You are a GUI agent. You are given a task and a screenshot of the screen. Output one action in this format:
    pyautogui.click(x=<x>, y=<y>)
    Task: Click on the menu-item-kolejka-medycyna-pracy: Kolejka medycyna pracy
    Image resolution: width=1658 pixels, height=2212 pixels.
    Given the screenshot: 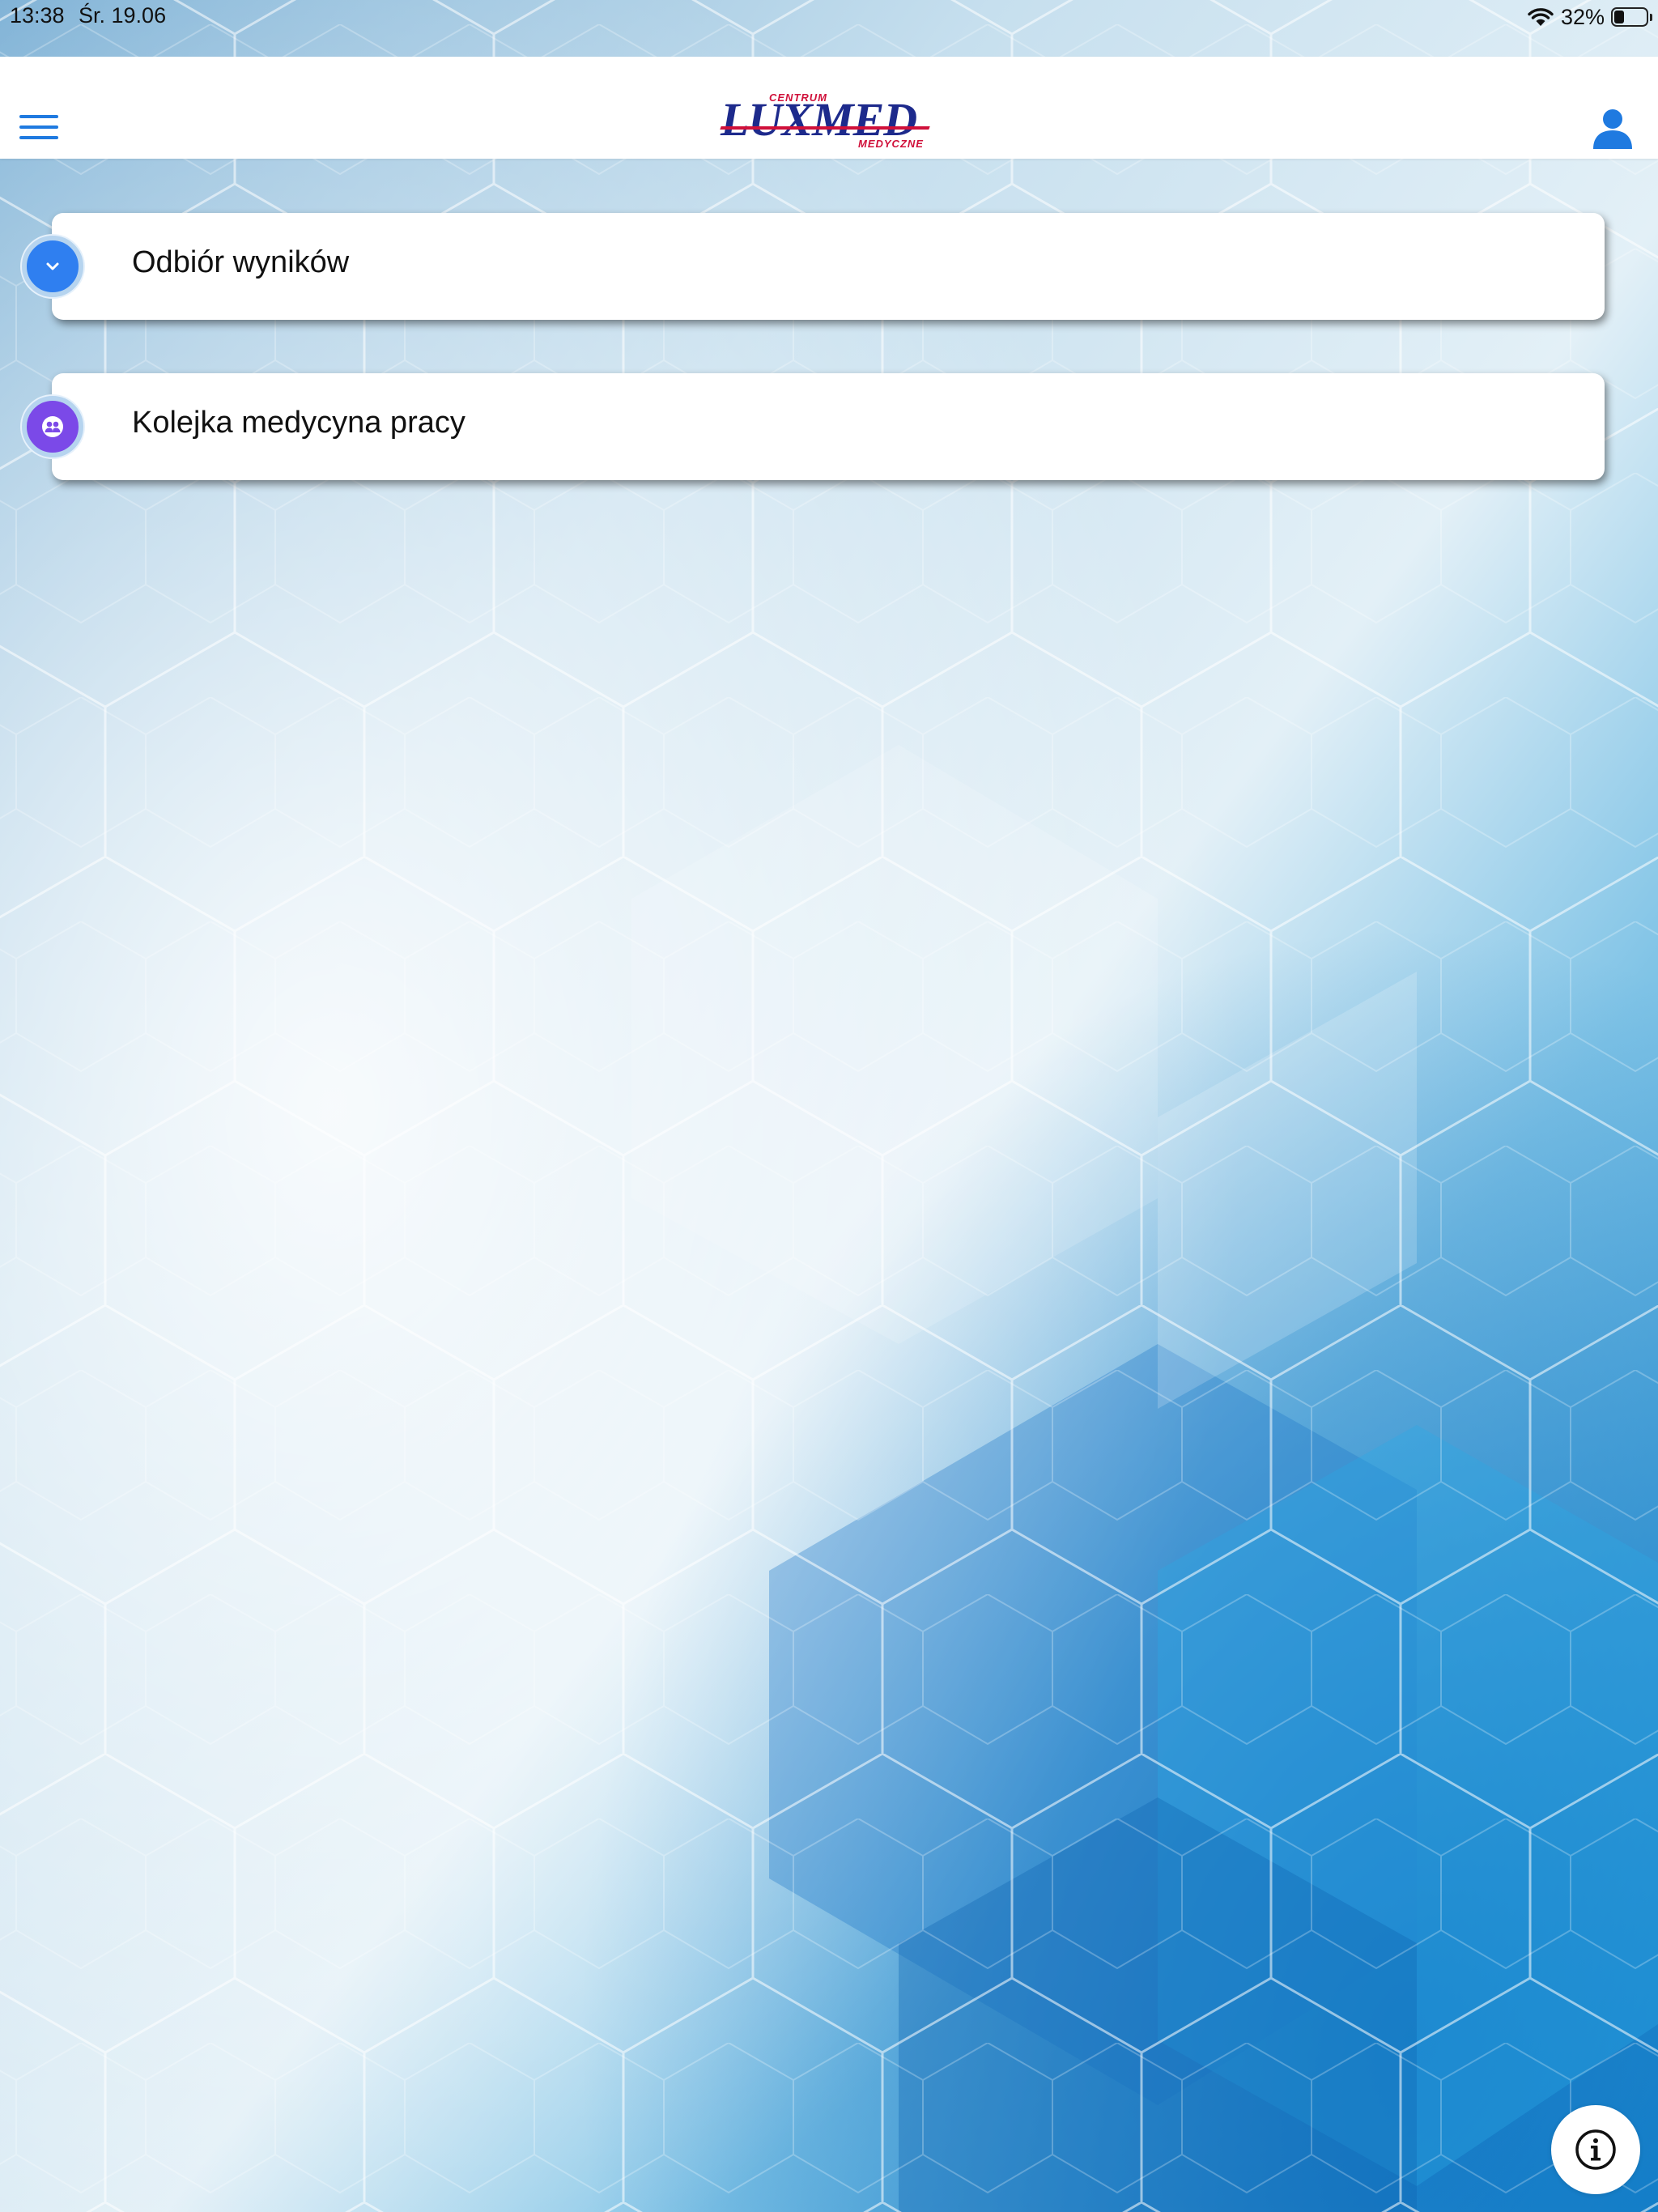 What is the action you would take?
    pyautogui.click(x=828, y=426)
    